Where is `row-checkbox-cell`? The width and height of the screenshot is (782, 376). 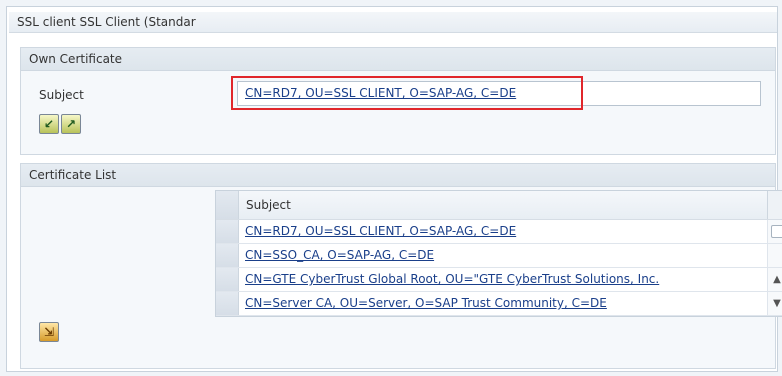 row-checkbox-cell is located at coordinates (774, 231).